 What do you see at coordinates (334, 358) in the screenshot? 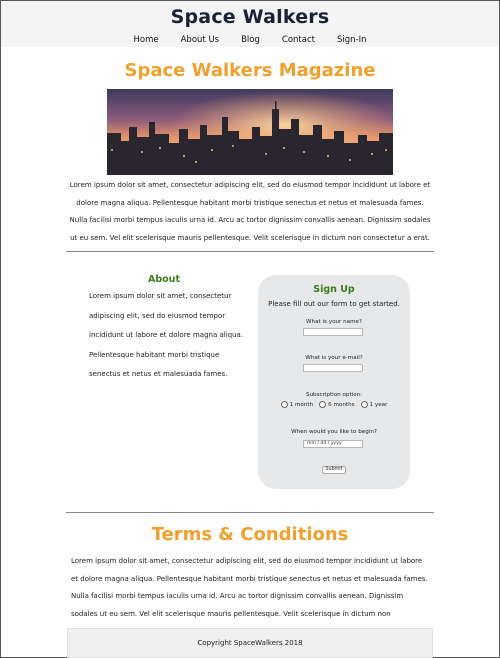
I see `email-label: What is your e-mail?` at bounding box center [334, 358].